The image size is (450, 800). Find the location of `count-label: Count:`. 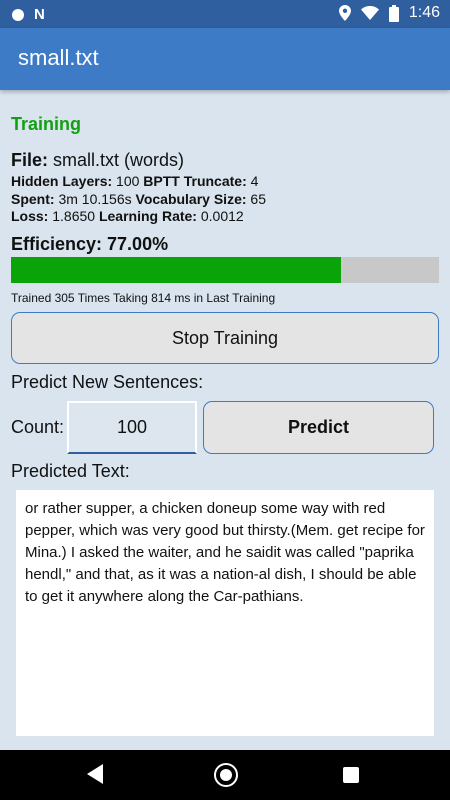

count-label: Count: is located at coordinates (38, 427).